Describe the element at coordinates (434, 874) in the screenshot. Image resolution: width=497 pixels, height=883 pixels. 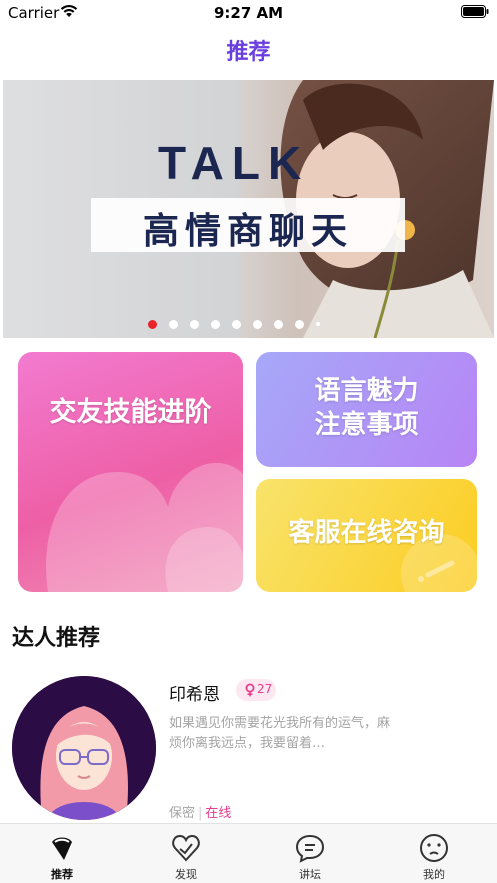
I see `tab-label: 我的` at that location.